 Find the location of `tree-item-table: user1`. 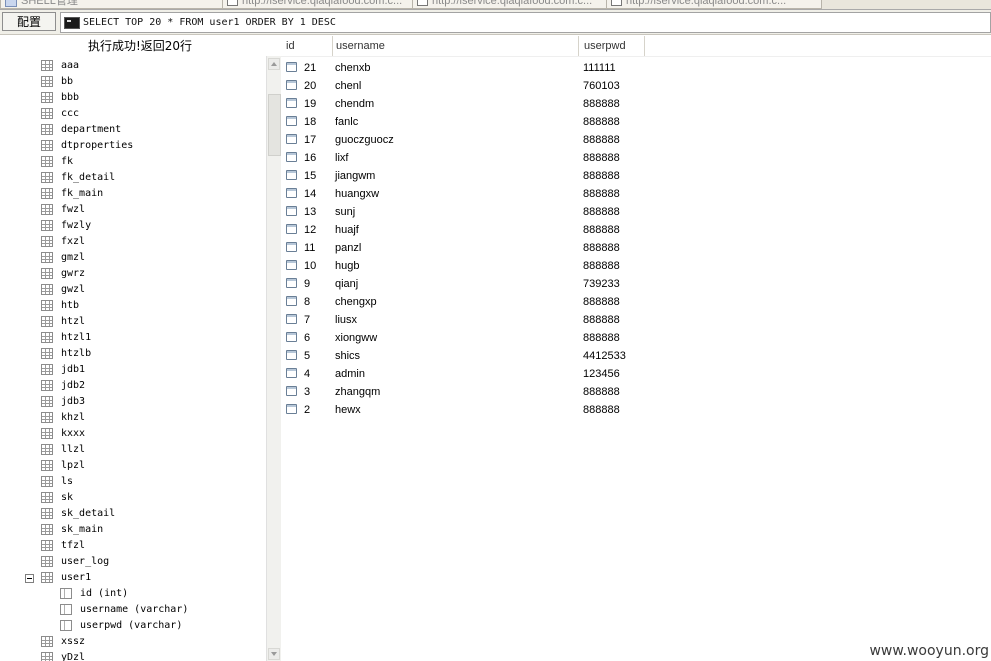

tree-item-table: user1 is located at coordinates (133, 578).